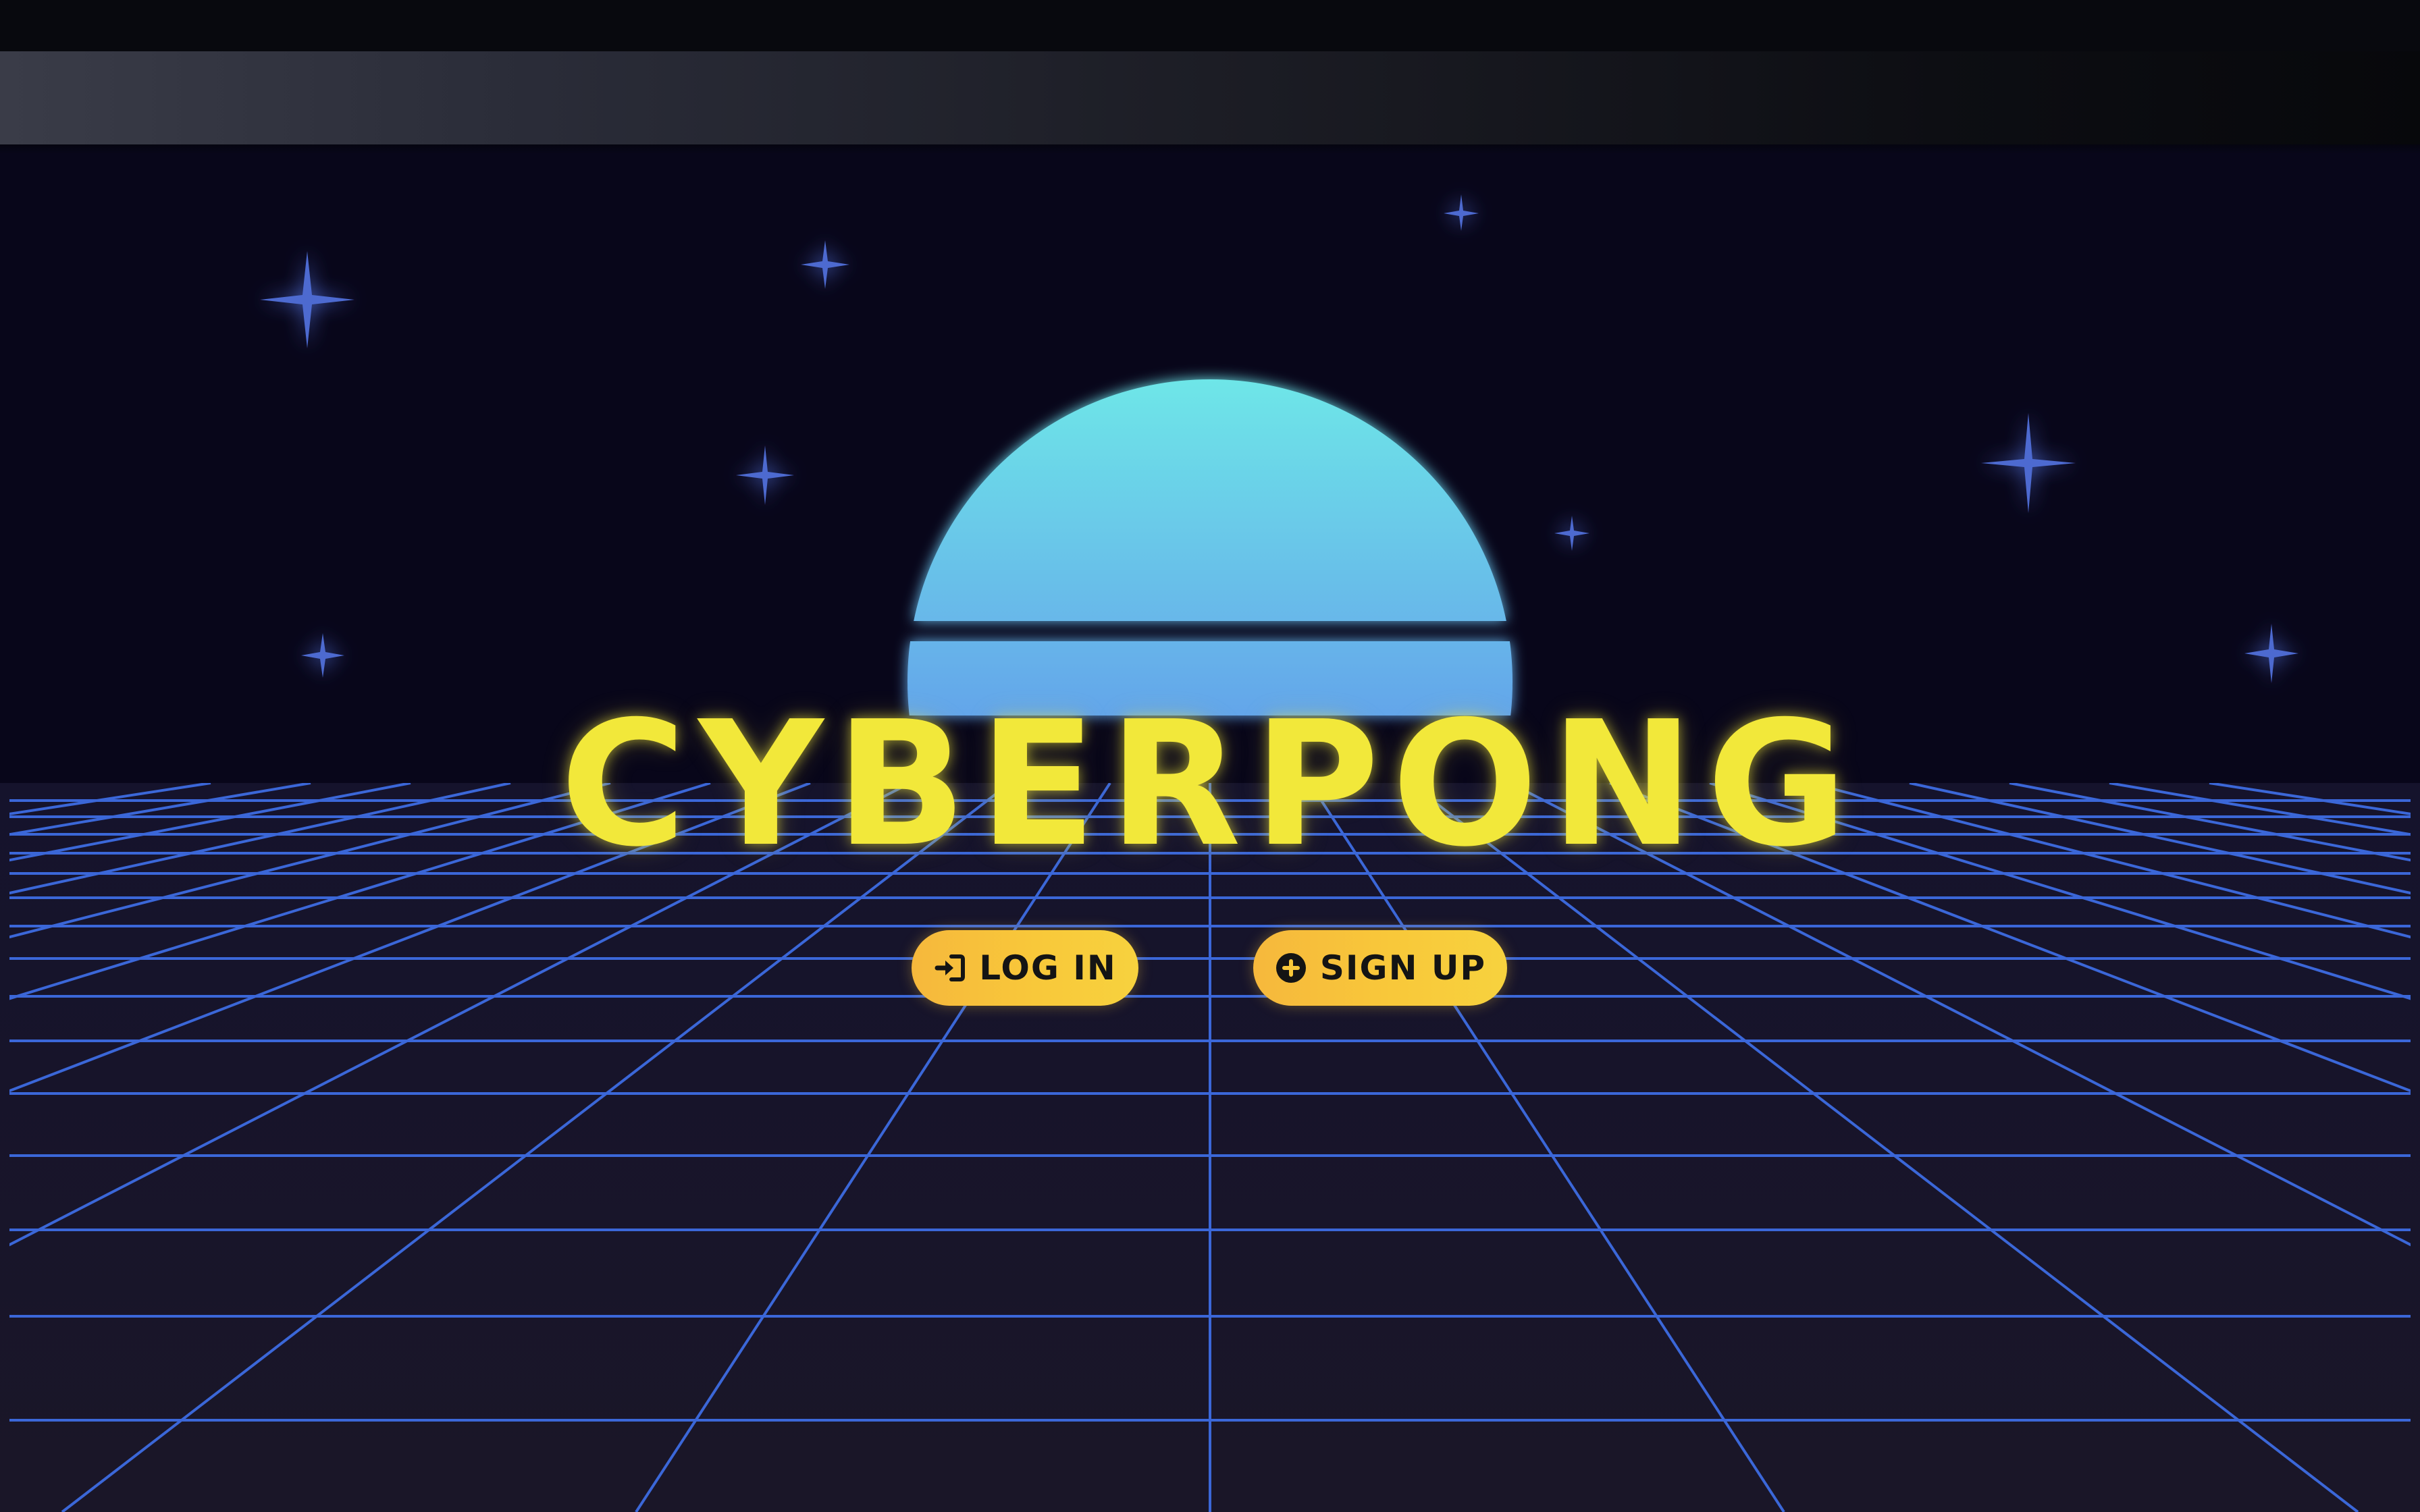 The width and height of the screenshot is (2420, 1512). I want to click on log-in-button: LOG IN, so click(1025, 968).